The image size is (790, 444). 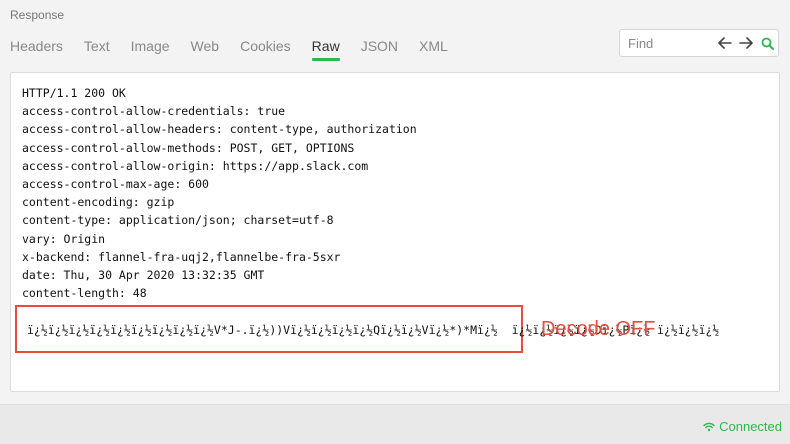 I want to click on find-box, so click(x=699, y=43).